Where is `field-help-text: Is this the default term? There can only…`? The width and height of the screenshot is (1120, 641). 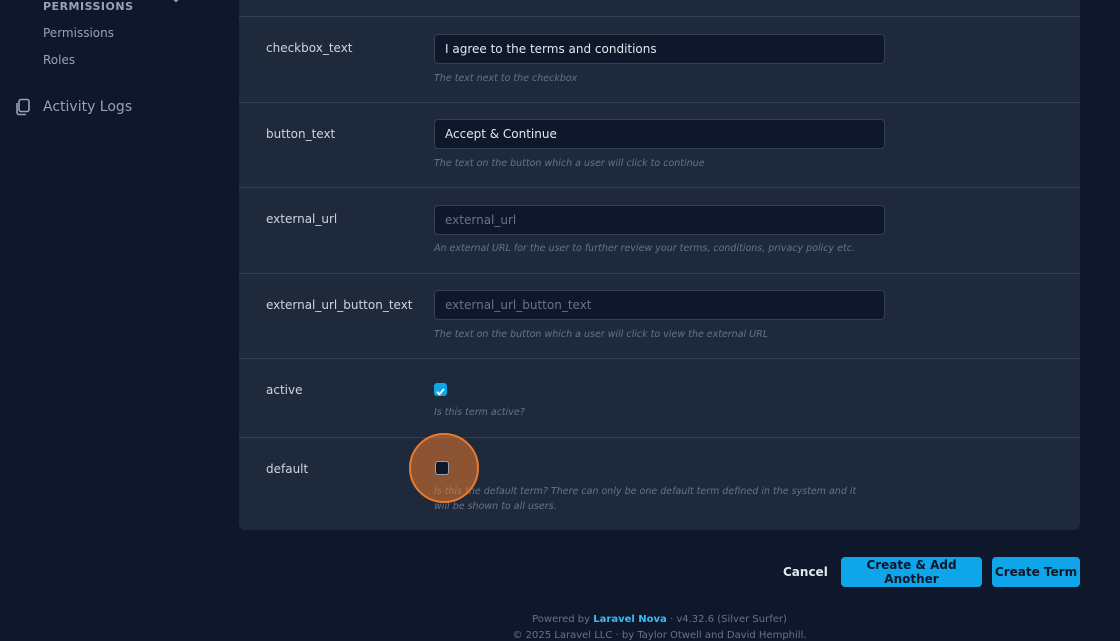 field-help-text: Is this the default term? There can only… is located at coordinates (645, 499).